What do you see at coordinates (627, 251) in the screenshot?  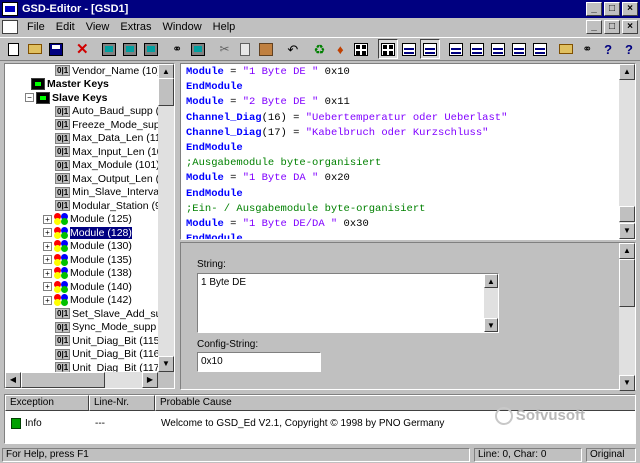 I see `panel-scroll-up: ▲` at bounding box center [627, 251].